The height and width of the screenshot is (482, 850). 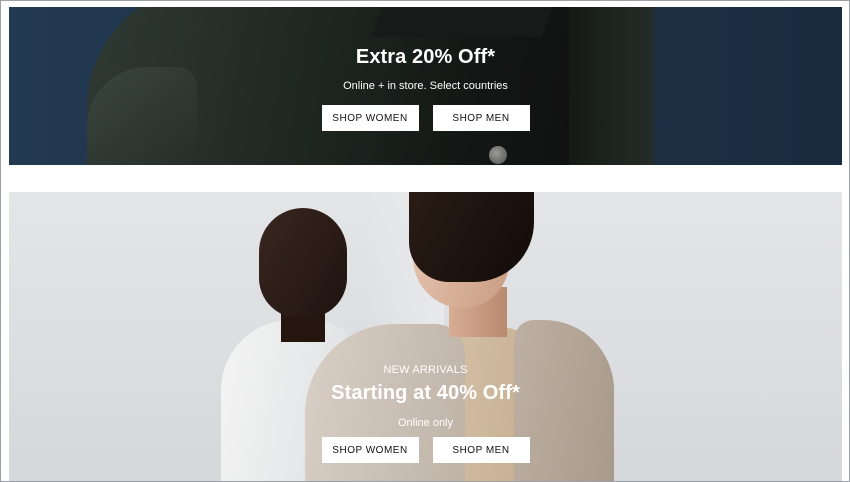 I want to click on banner-eyebrow: NEW ARRIVALS, so click(x=425, y=370).